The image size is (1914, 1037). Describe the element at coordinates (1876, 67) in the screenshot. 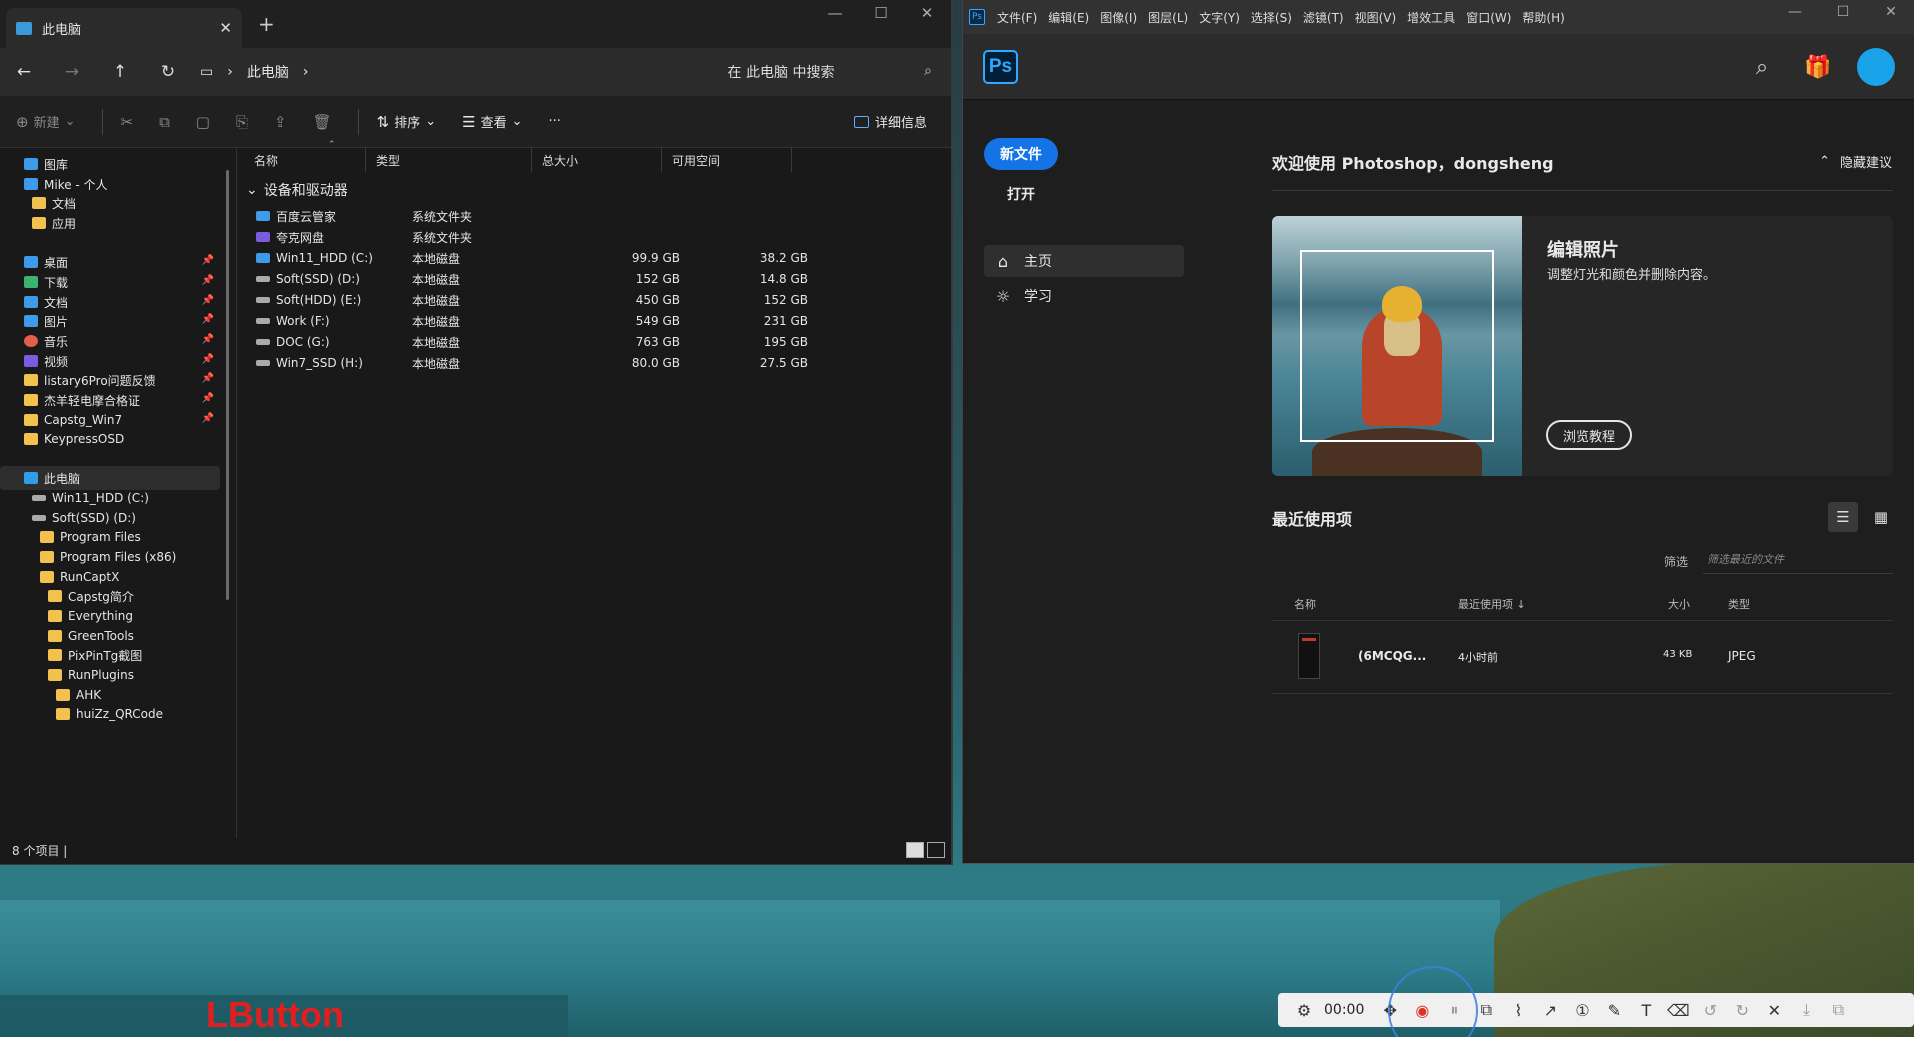

I see `avatar` at that location.